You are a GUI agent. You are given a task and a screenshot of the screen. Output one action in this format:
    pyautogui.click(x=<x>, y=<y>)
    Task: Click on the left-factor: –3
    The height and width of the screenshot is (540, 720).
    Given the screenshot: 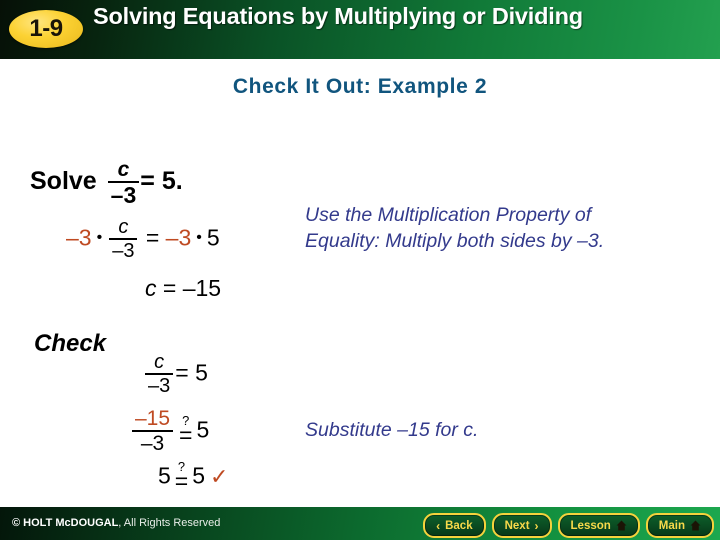 What is the action you would take?
    pyautogui.click(x=79, y=237)
    